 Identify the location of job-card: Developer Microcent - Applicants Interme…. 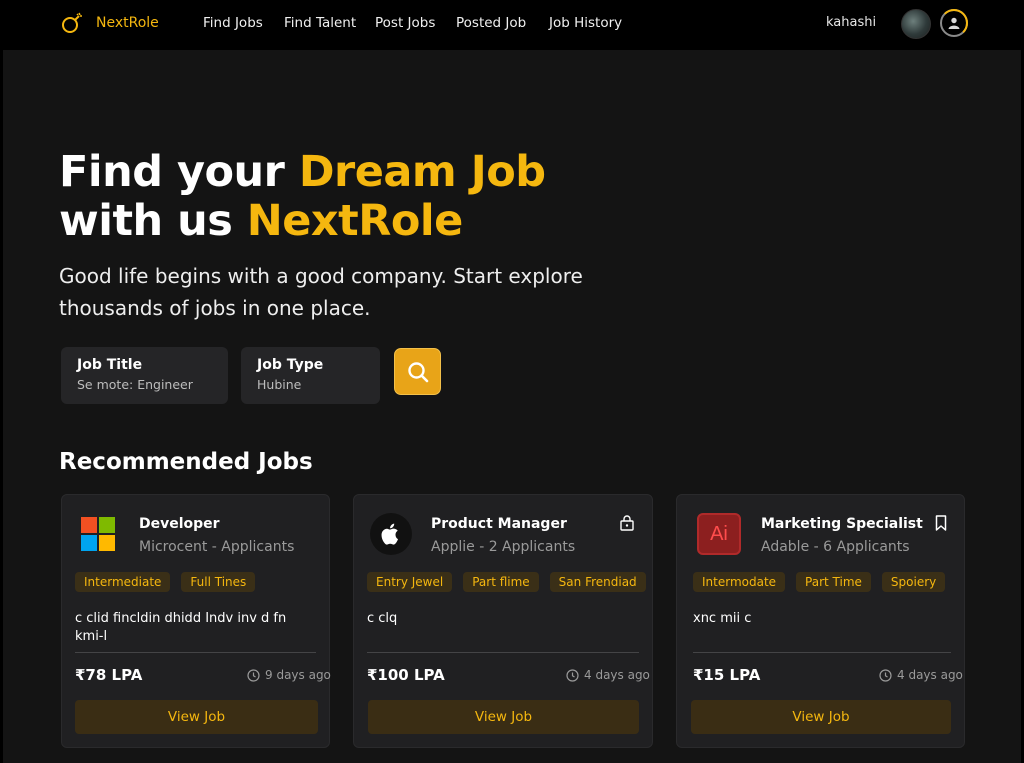
(196, 621).